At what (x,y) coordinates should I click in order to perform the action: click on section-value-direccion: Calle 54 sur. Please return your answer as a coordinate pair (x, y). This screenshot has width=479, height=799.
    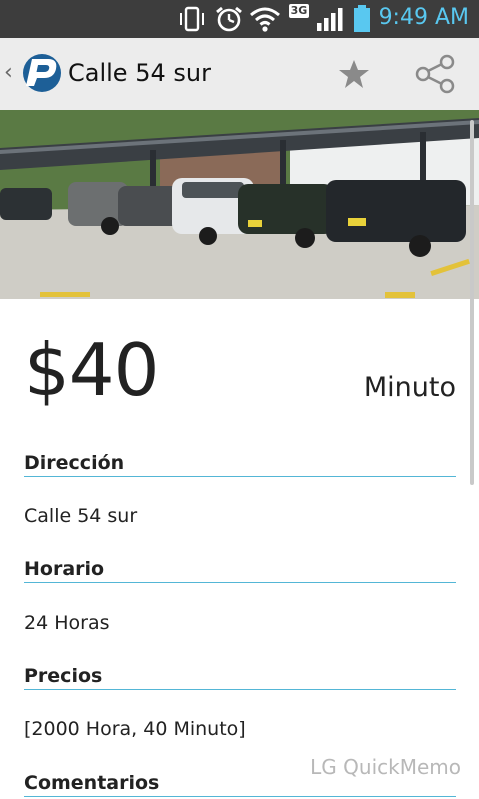
    Looking at the image, I should click on (81, 516).